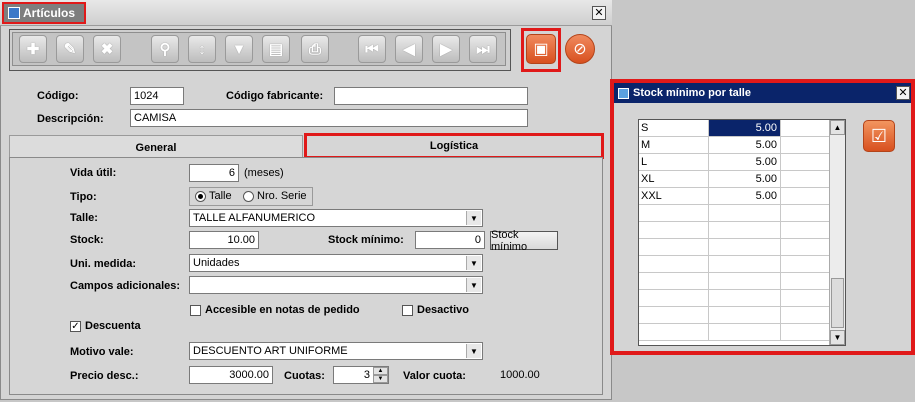 The height and width of the screenshot is (402, 915). I want to click on next-record-button: ▶, so click(446, 49).